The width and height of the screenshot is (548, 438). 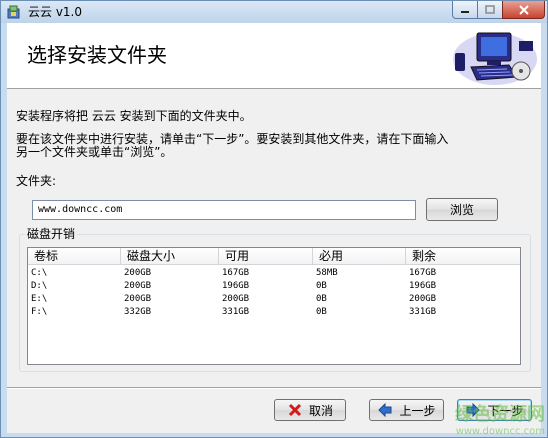 I want to click on app-icon, so click(x=13, y=12).